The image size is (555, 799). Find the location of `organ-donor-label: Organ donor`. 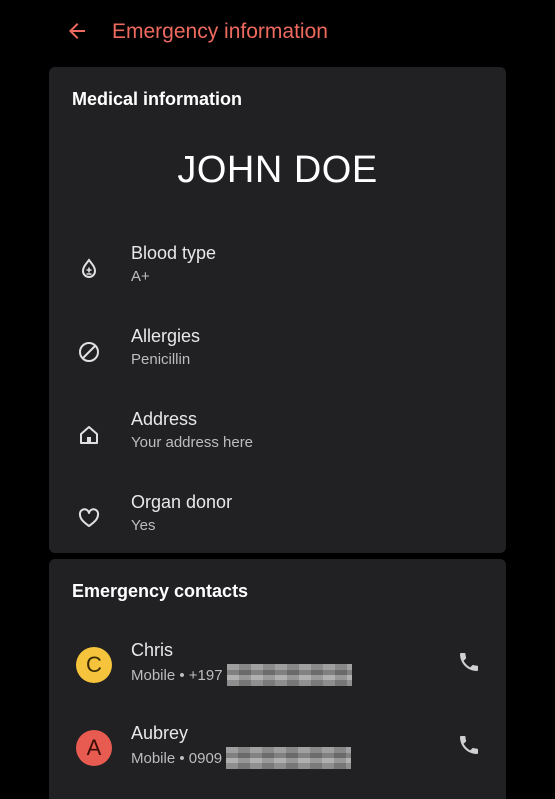

organ-donor-label: Organ donor is located at coordinates (182, 502).